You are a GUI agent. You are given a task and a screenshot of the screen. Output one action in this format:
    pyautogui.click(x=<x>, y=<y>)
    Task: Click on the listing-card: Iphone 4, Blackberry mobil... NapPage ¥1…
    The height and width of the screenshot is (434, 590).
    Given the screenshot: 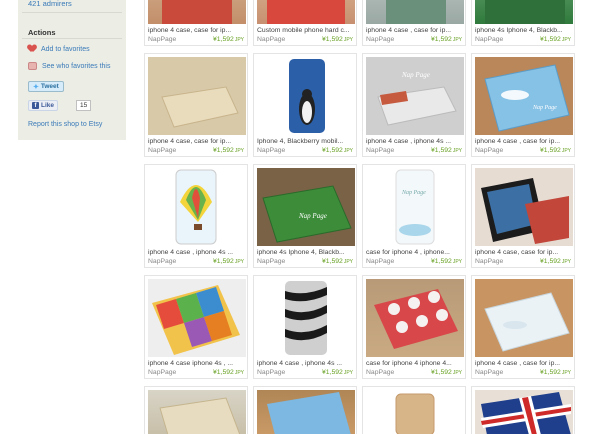 What is the action you would take?
    pyautogui.click(x=305, y=105)
    